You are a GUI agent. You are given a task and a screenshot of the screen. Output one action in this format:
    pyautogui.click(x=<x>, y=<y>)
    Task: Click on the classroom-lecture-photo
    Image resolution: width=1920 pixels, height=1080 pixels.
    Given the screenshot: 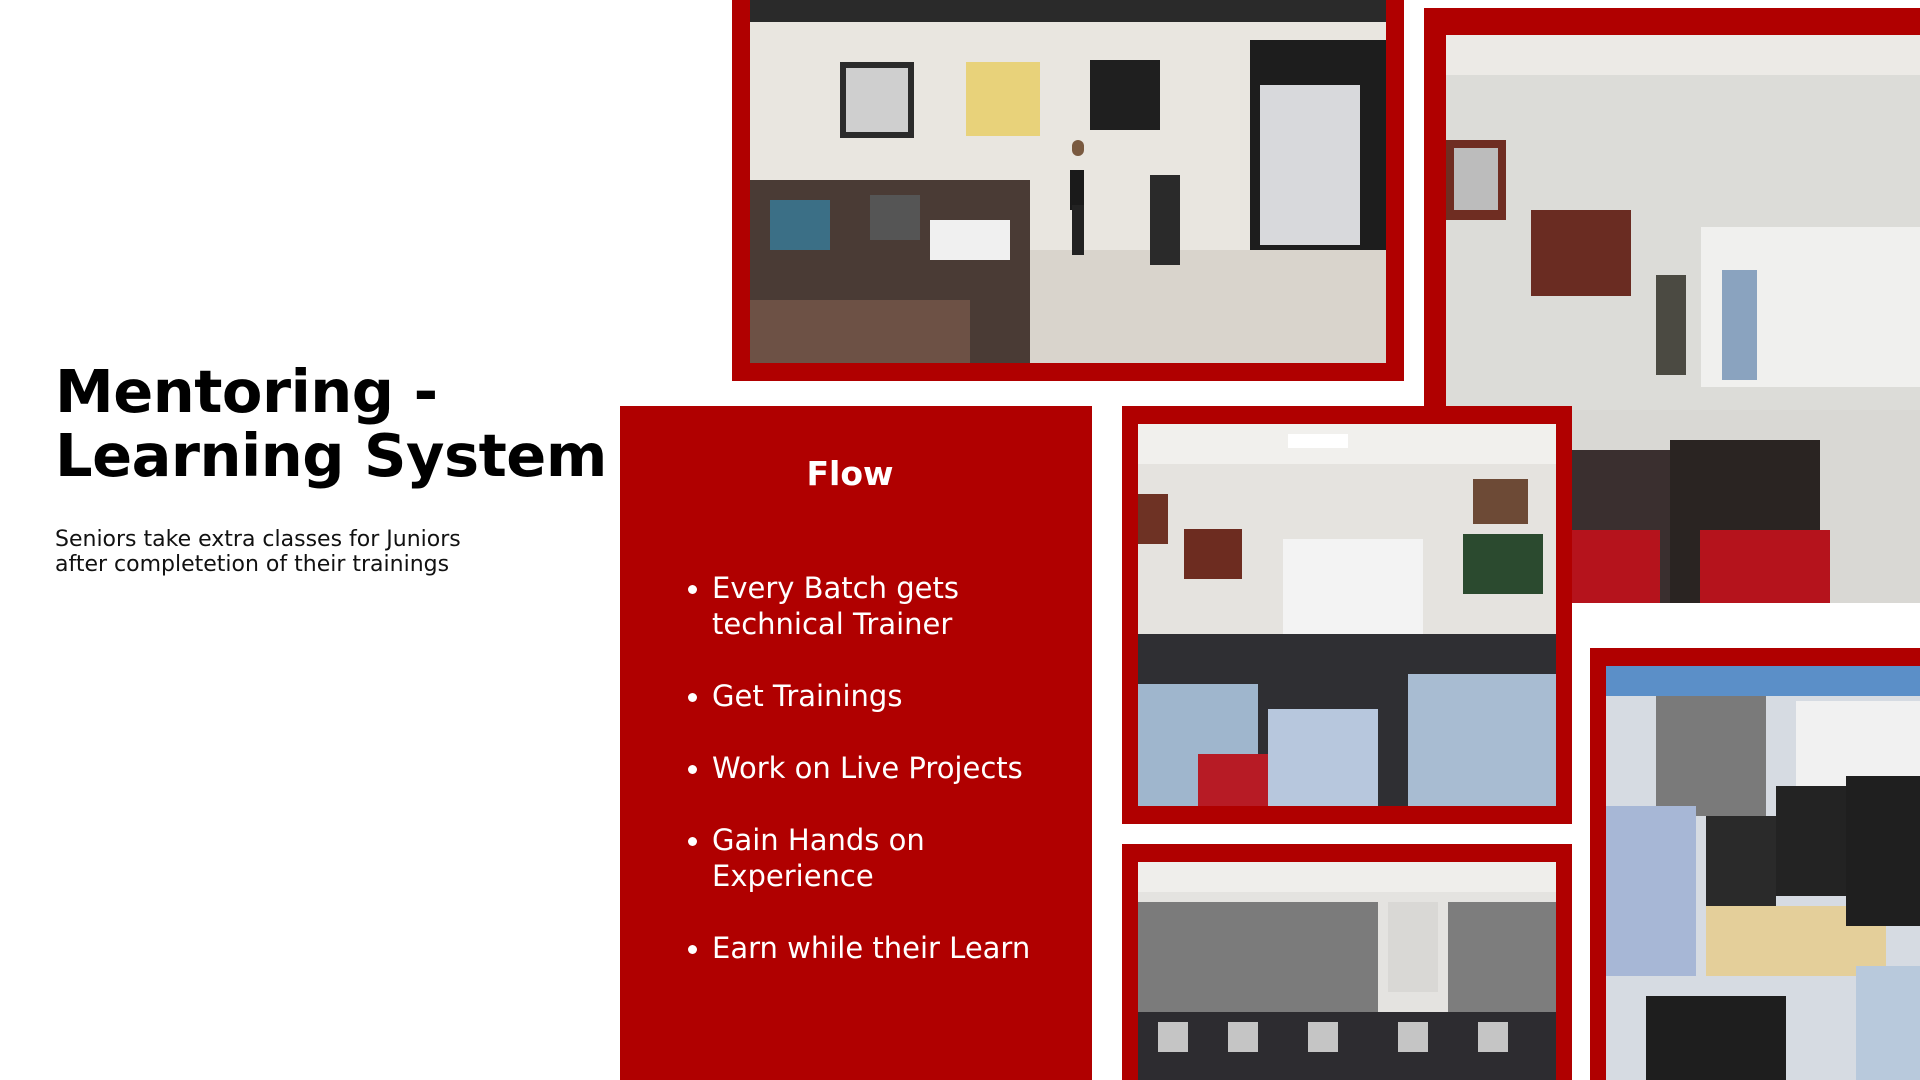 What is the action you would take?
    pyautogui.click(x=1068, y=190)
    